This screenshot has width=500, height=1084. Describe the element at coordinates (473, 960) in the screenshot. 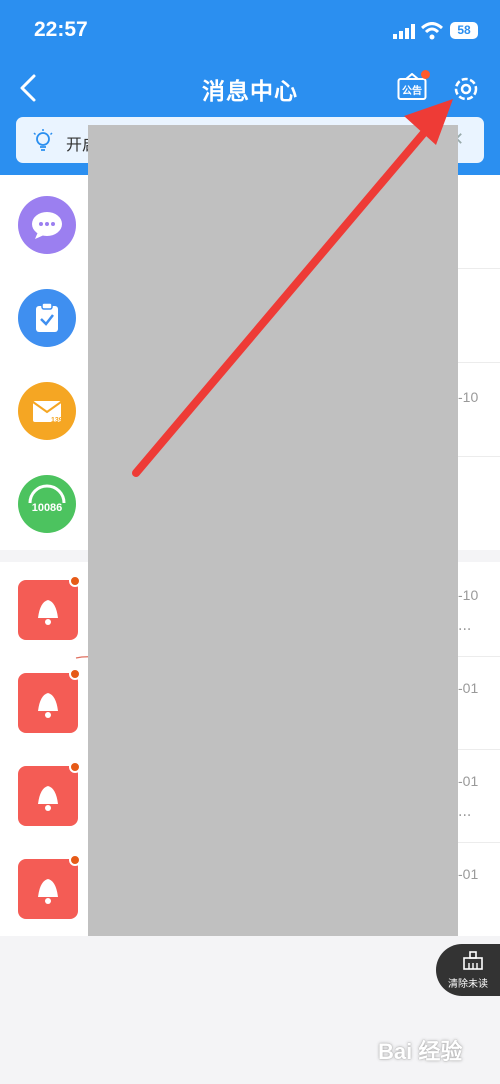

I see `broom-icon` at that location.